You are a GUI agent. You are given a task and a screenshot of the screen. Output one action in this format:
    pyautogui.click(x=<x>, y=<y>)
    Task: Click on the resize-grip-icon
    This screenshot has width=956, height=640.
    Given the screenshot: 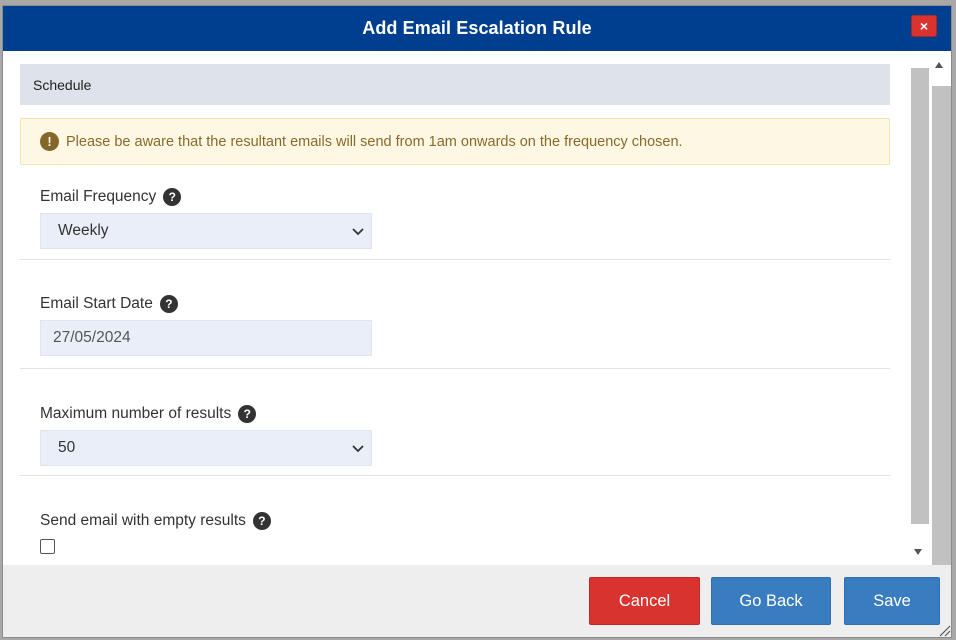 What is the action you would take?
    pyautogui.click(x=944, y=630)
    